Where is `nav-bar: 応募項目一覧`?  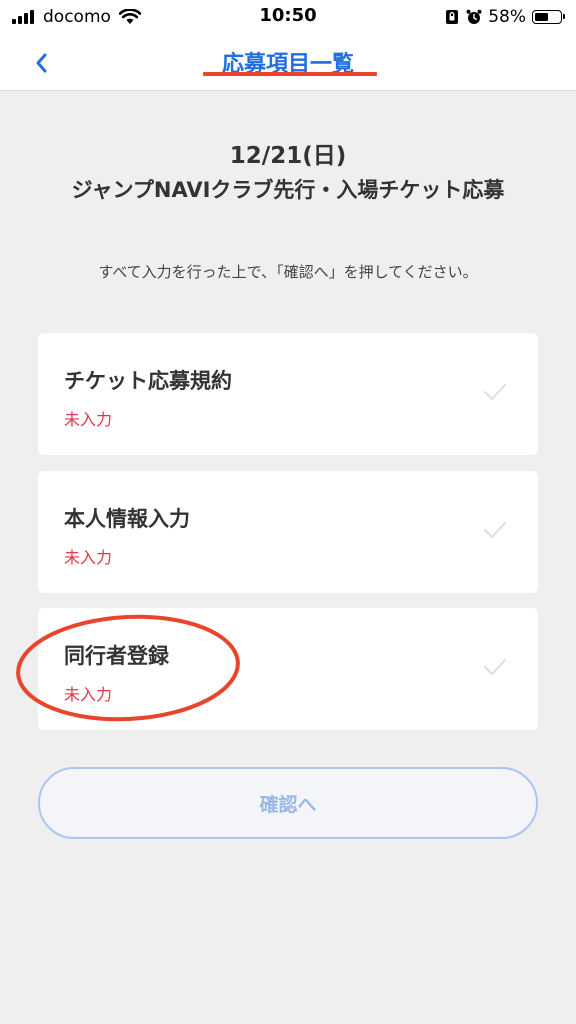 nav-bar: 応募項目一覧 is located at coordinates (288, 62).